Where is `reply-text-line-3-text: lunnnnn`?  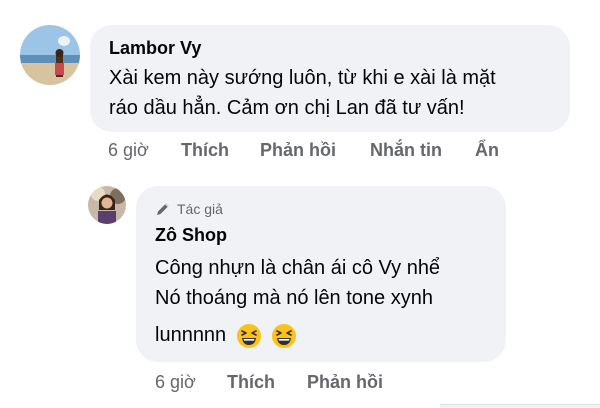 reply-text-line-3-text: lunnnnn is located at coordinates (191, 335).